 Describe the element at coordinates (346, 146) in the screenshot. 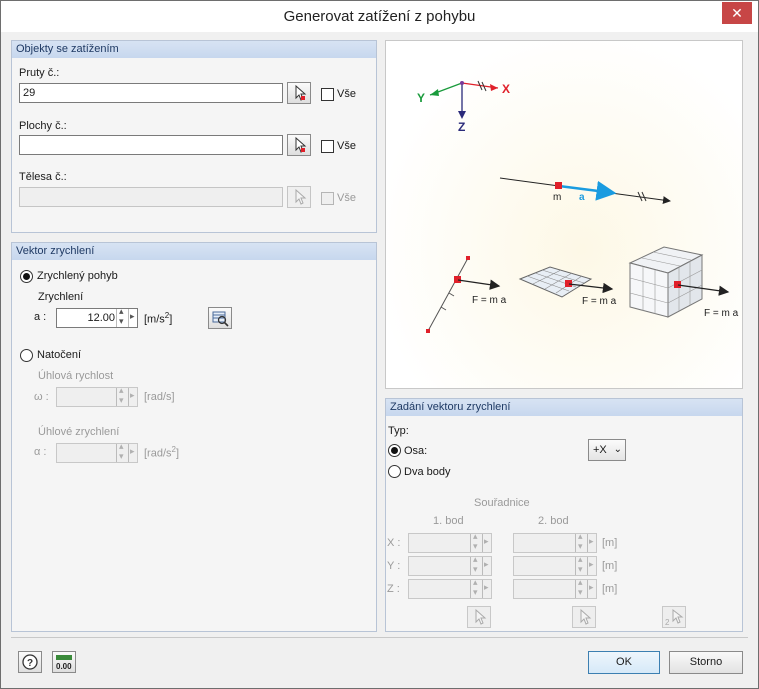

I see `surfaces-all-label: Vše` at that location.